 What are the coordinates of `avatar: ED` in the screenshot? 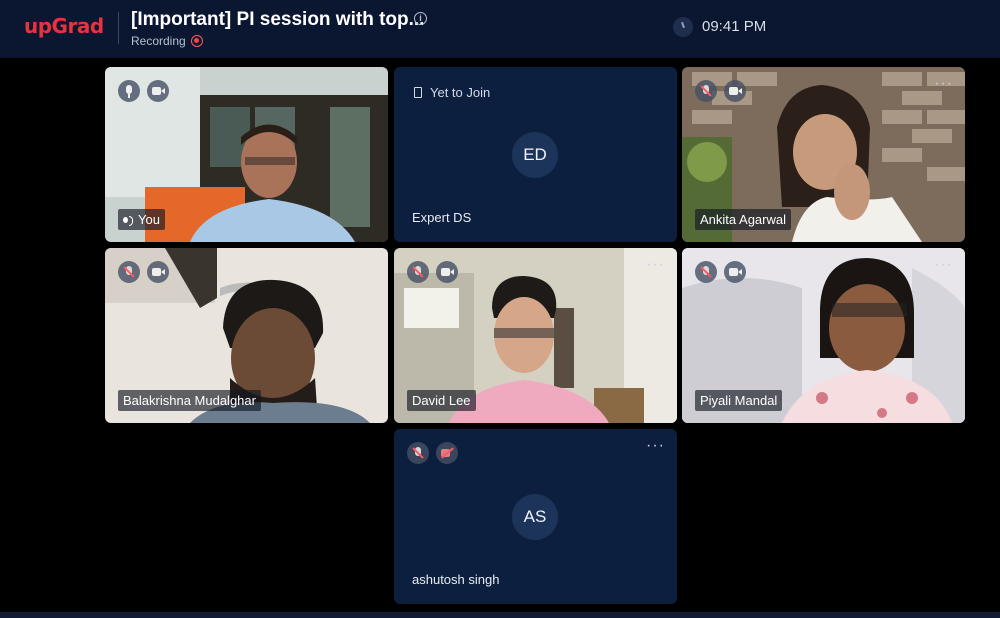 It's located at (535, 155).